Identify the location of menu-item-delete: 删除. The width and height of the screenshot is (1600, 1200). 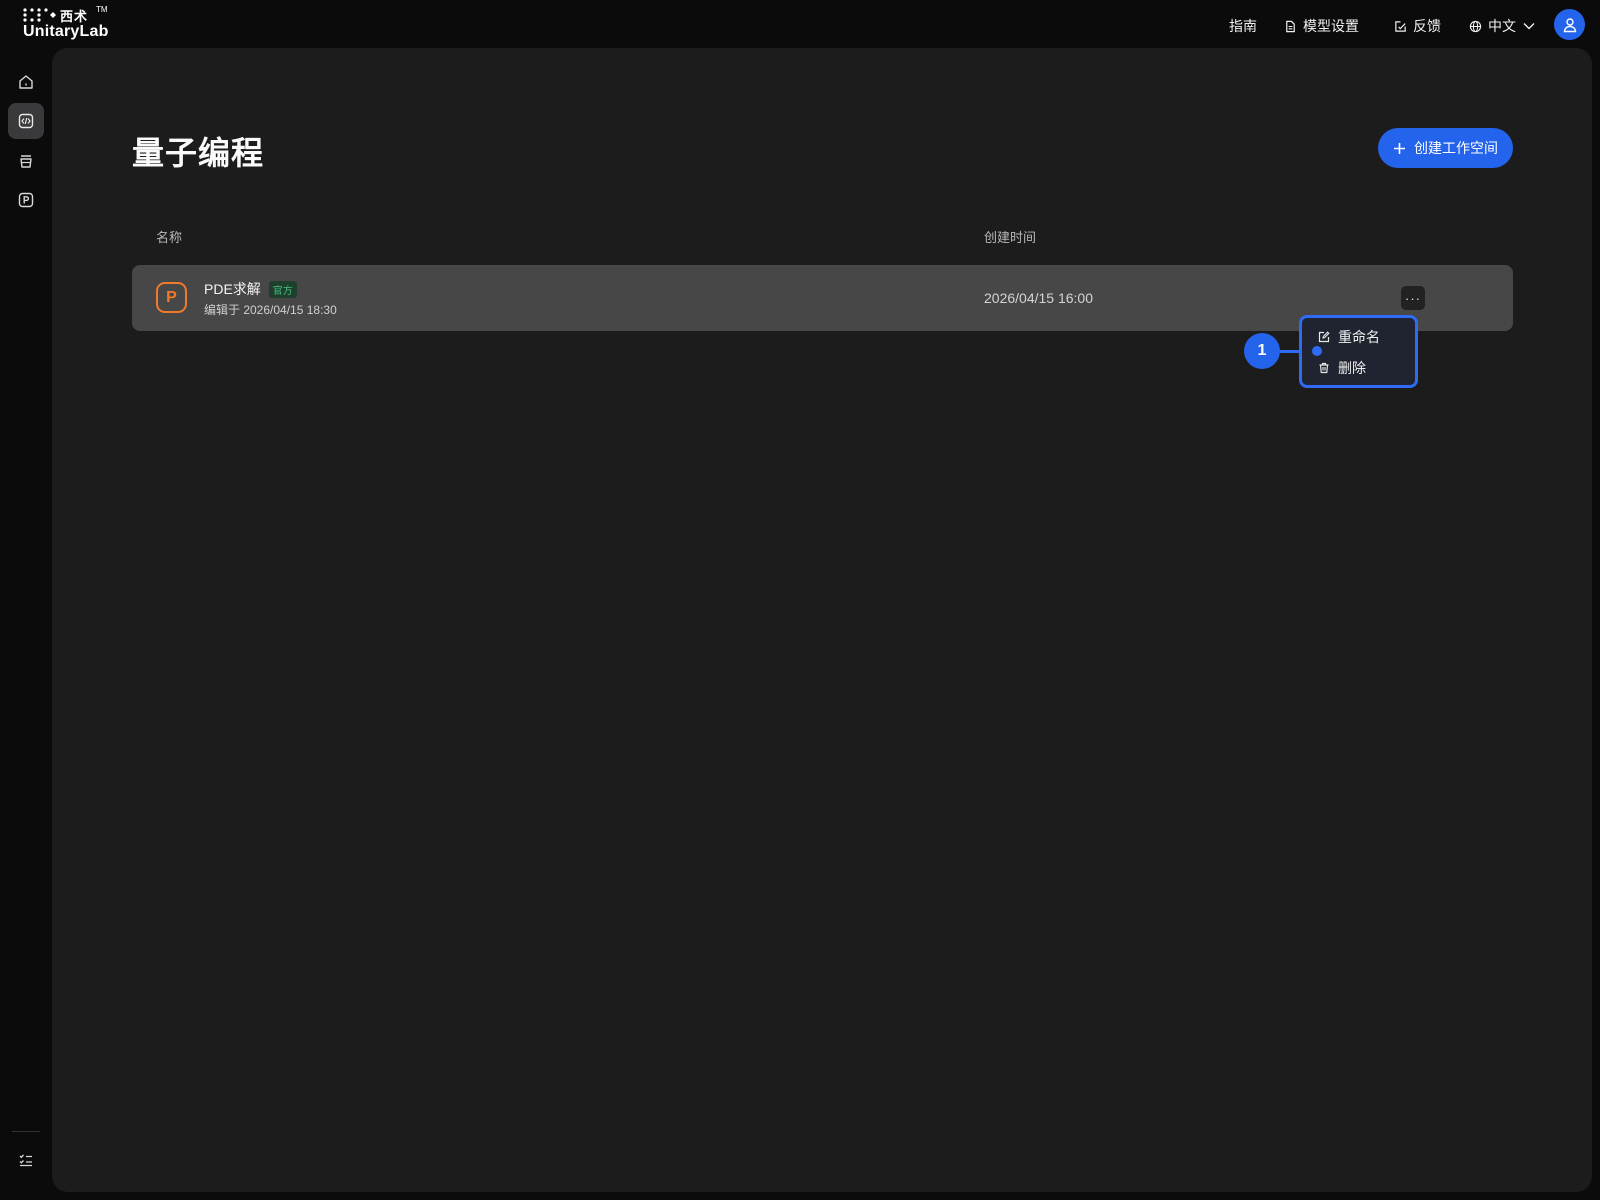
(1342, 368).